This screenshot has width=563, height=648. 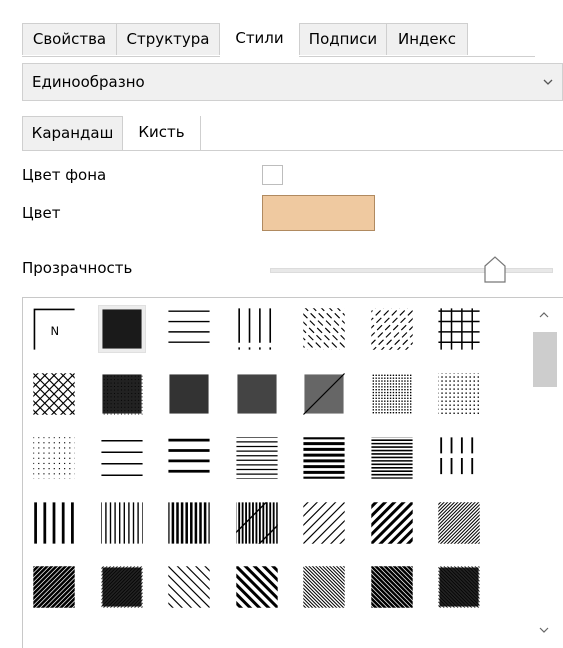 I want to click on vertical-bold-pattern-icon, so click(x=256, y=522).